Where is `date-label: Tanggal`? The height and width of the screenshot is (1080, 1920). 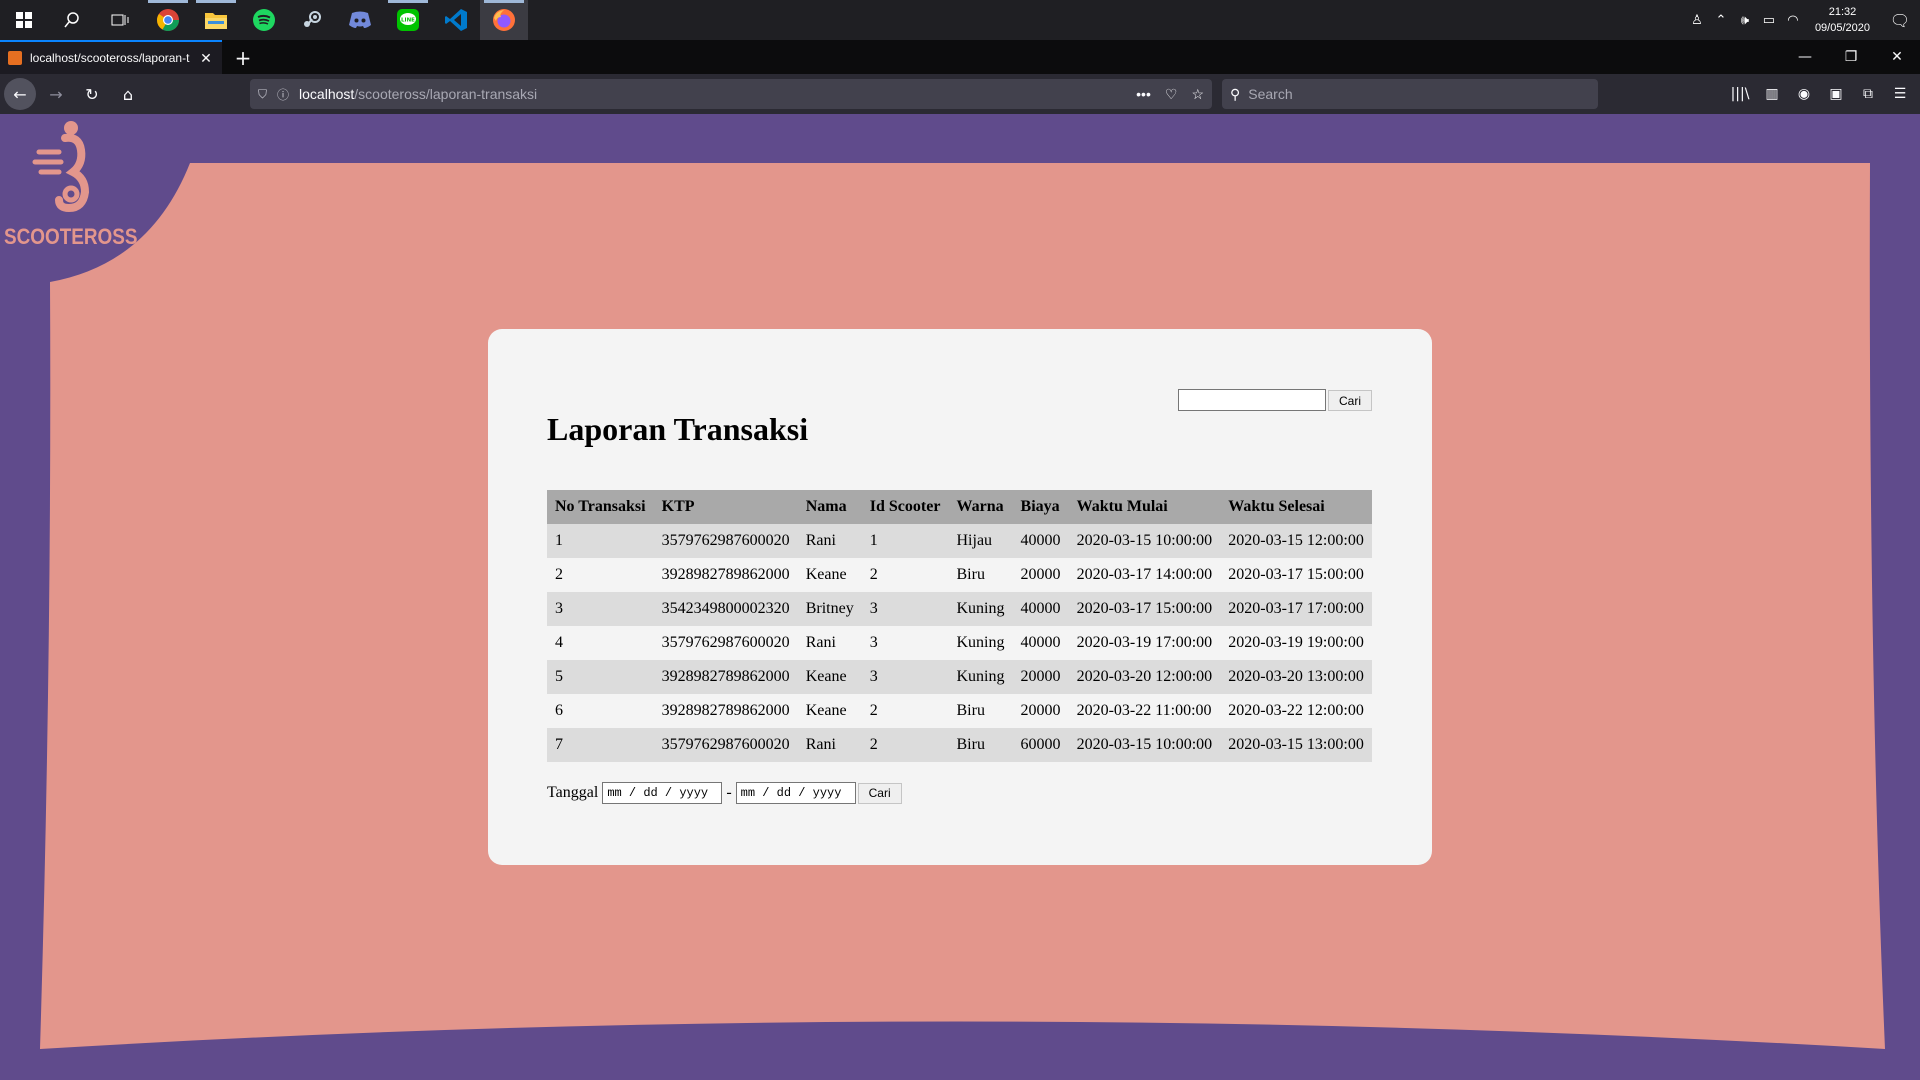 date-label: Tanggal is located at coordinates (573, 792).